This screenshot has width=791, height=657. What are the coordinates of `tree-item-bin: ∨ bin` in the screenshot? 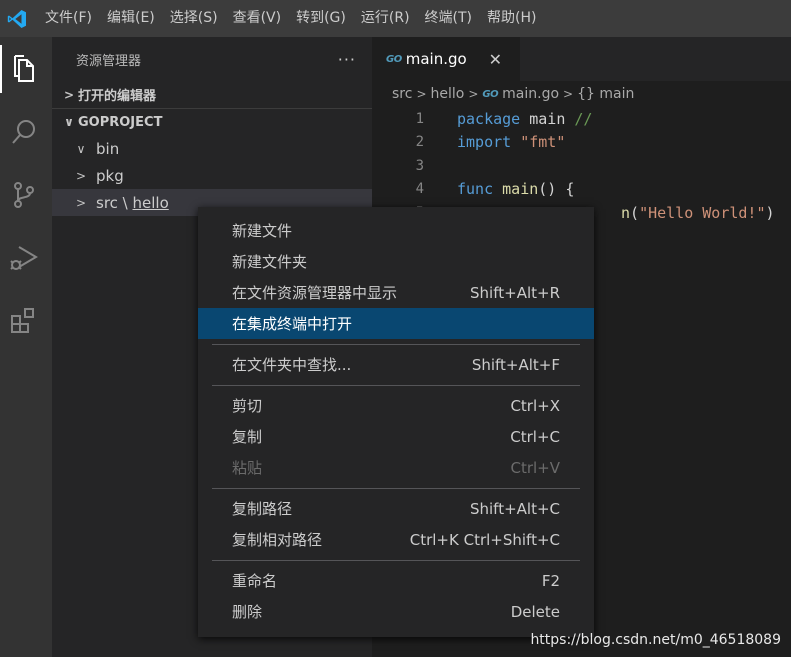 It's located at (212, 148).